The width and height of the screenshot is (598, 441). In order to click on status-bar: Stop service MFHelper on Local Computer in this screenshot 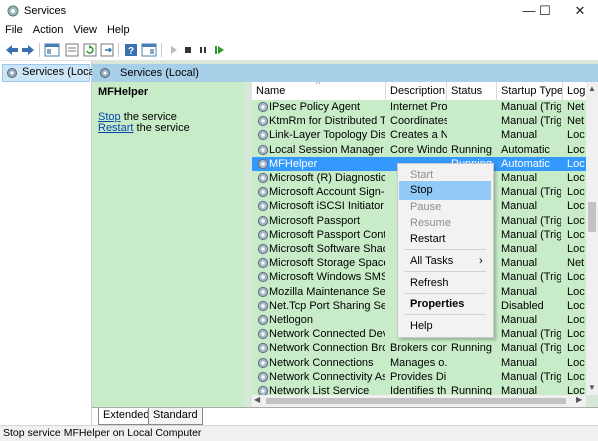, I will do `click(299, 433)`.